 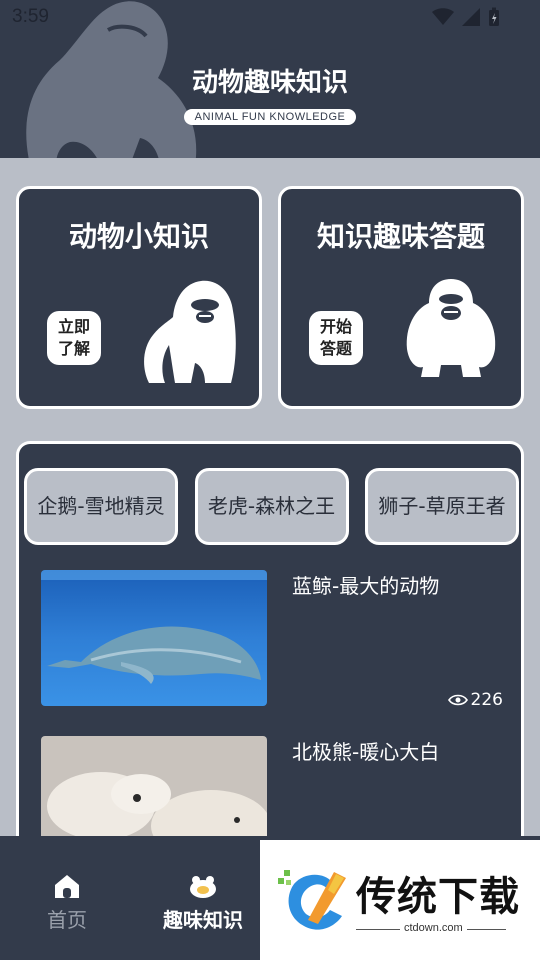 What do you see at coordinates (486, 700) in the screenshot?
I see `view-count-value: 226` at bounding box center [486, 700].